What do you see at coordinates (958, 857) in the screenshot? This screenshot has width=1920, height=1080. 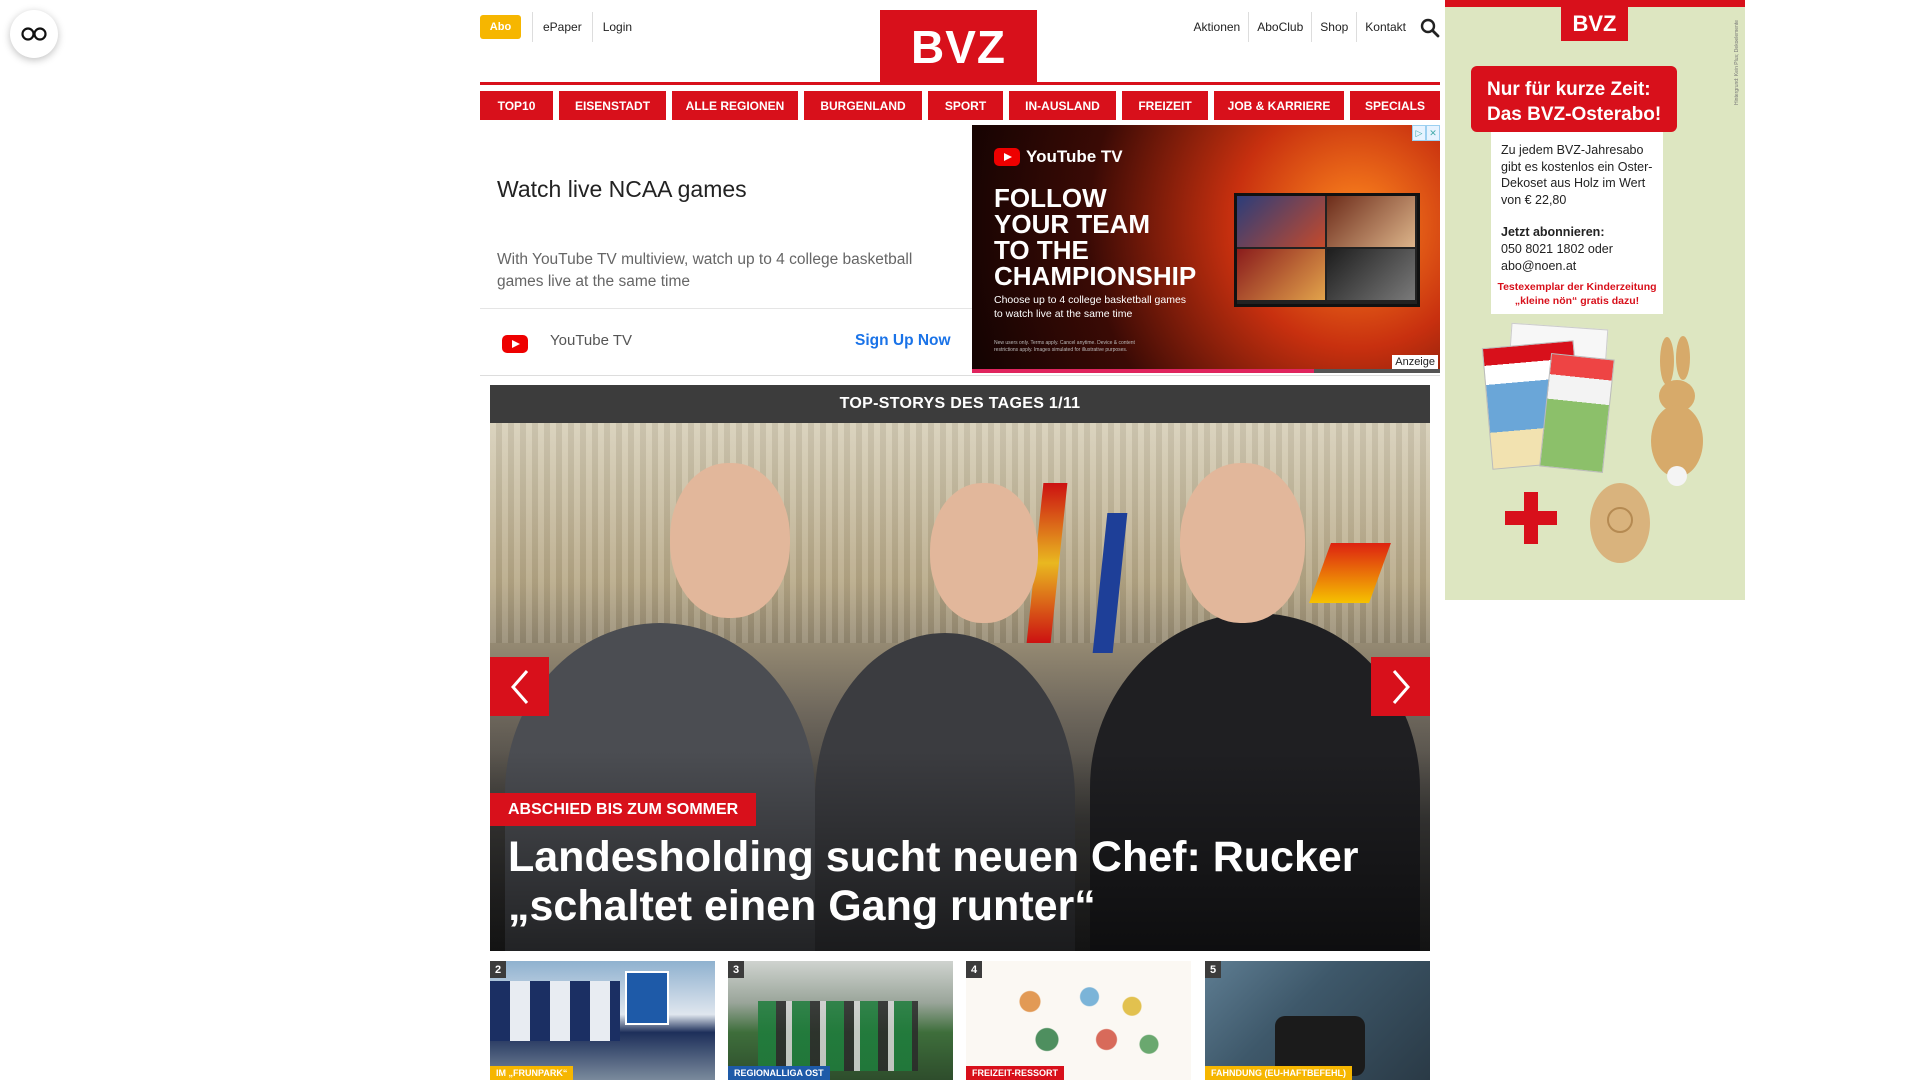 I see `hero-title-line: Landesholding sucht neuen Chef: Rucker` at bounding box center [958, 857].